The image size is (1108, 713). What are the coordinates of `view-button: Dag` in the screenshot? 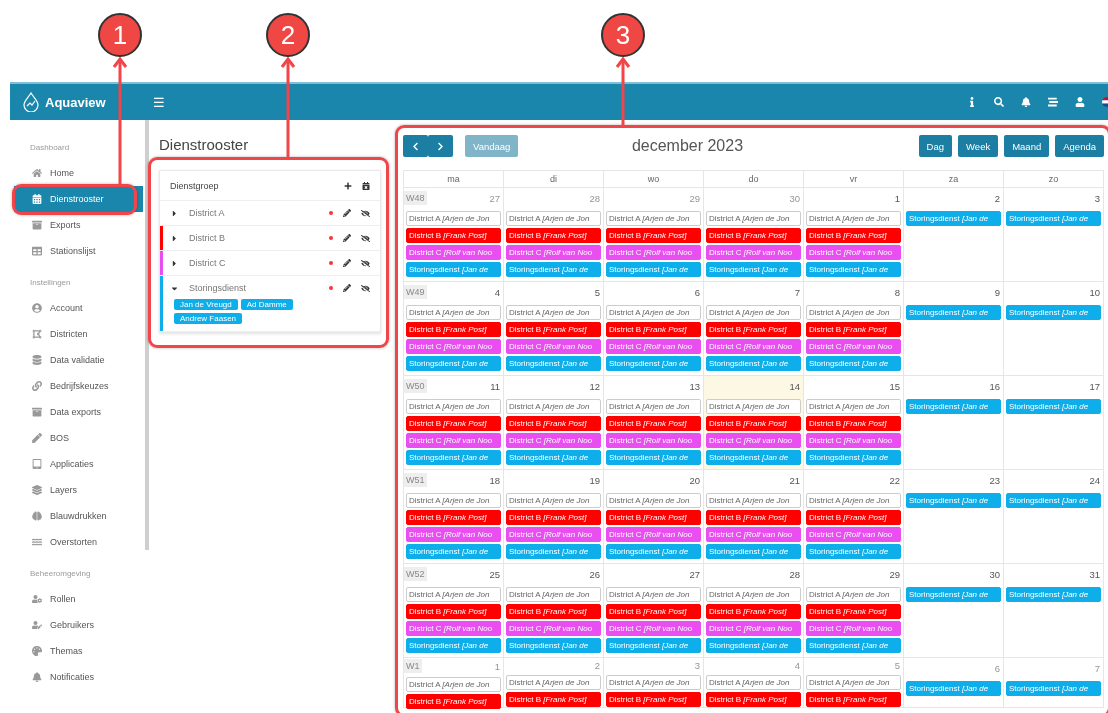 It's located at (935, 146).